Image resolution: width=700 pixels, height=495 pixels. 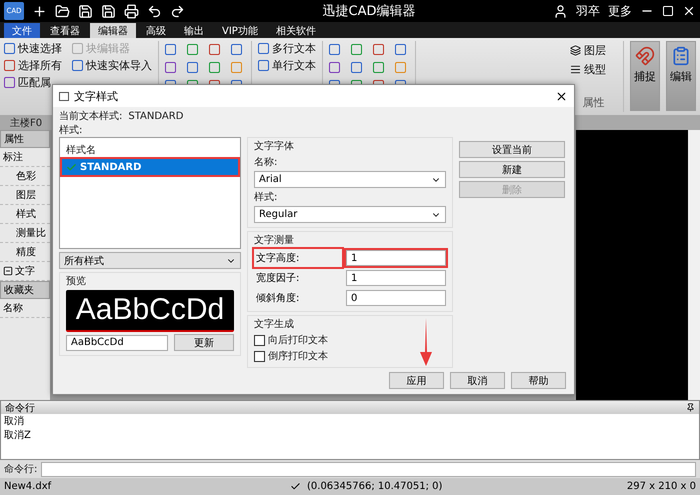 What do you see at coordinates (274, 324) in the screenshot?
I see `section-title: 文字生成` at bounding box center [274, 324].